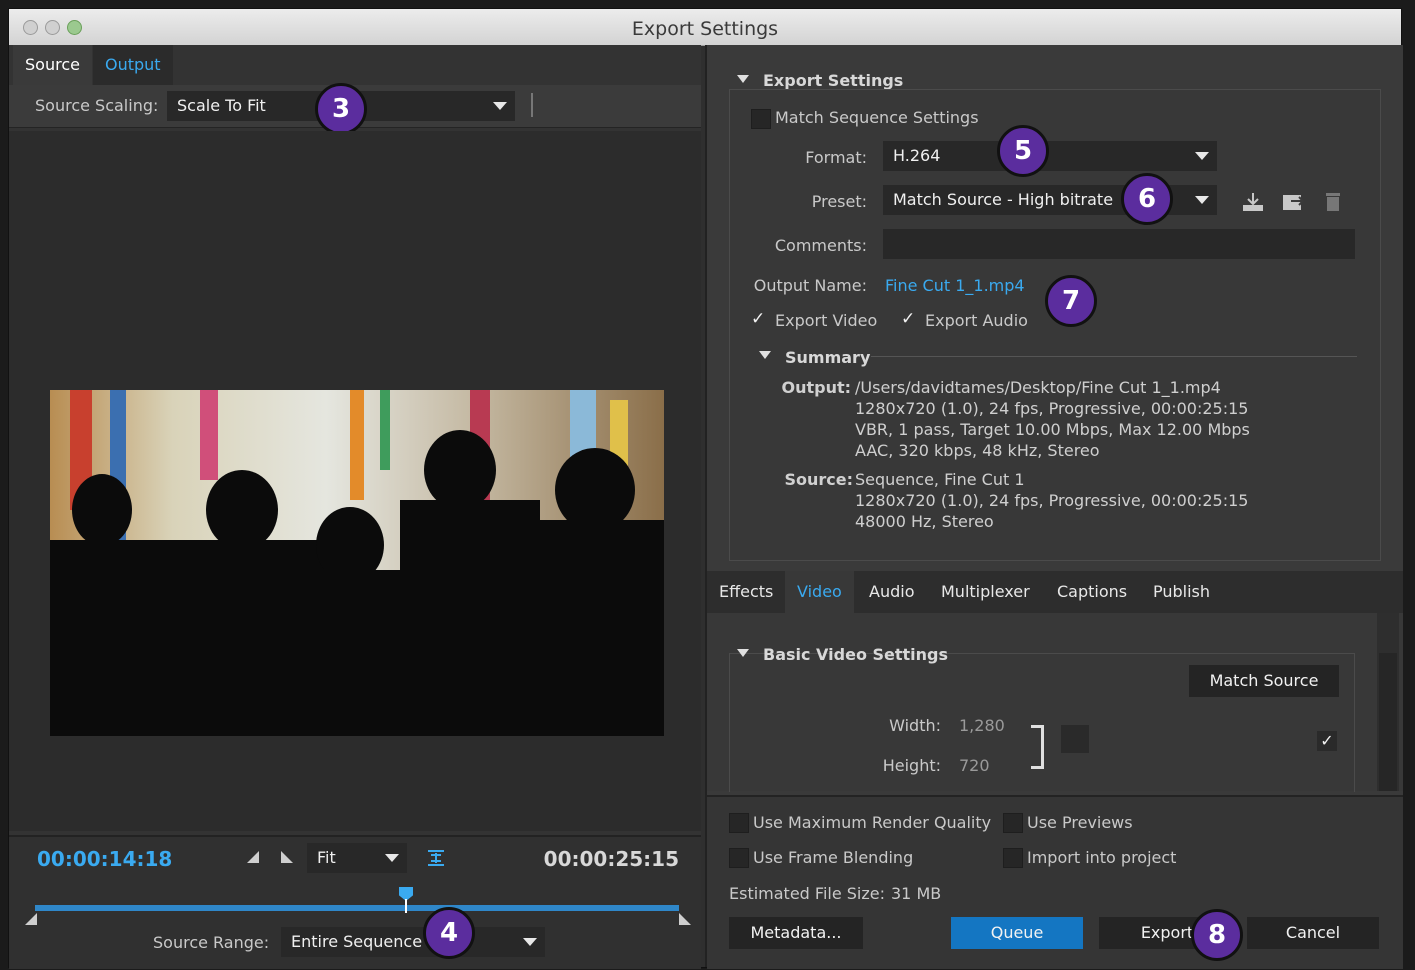 The width and height of the screenshot is (1415, 970). Describe the element at coordinates (357, 858) in the screenshot. I see `zoom-select: Fit` at that location.